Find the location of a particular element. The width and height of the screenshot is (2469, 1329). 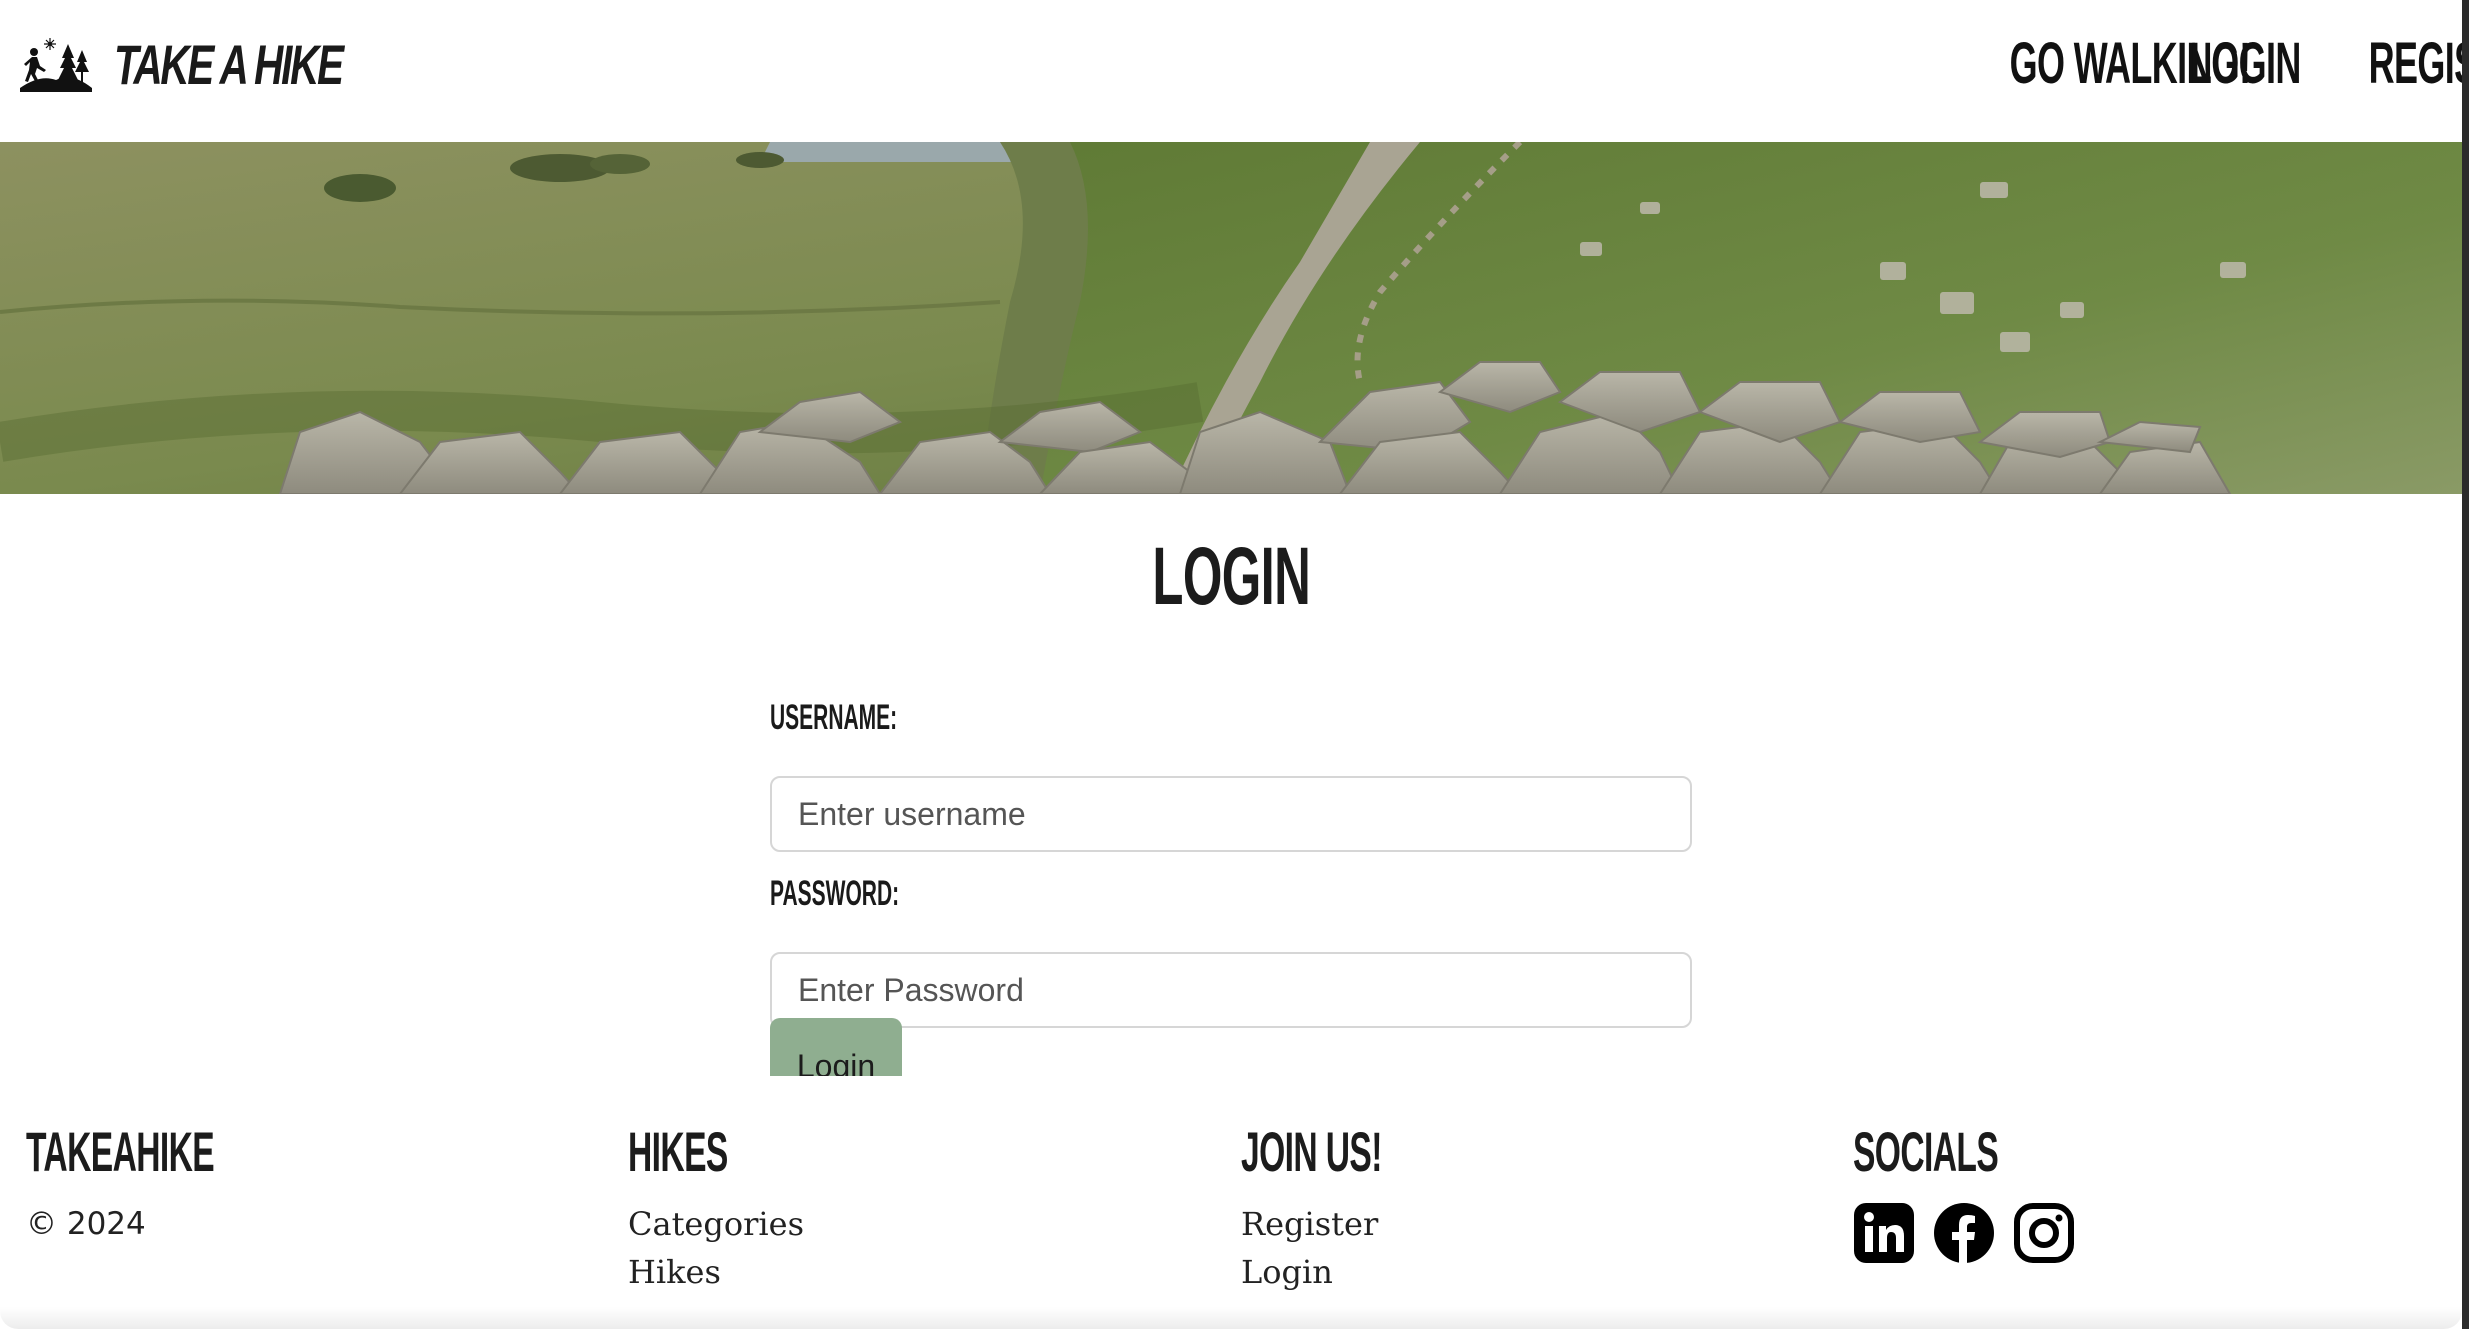

password-label: PASSWORD: is located at coordinates (835, 893).